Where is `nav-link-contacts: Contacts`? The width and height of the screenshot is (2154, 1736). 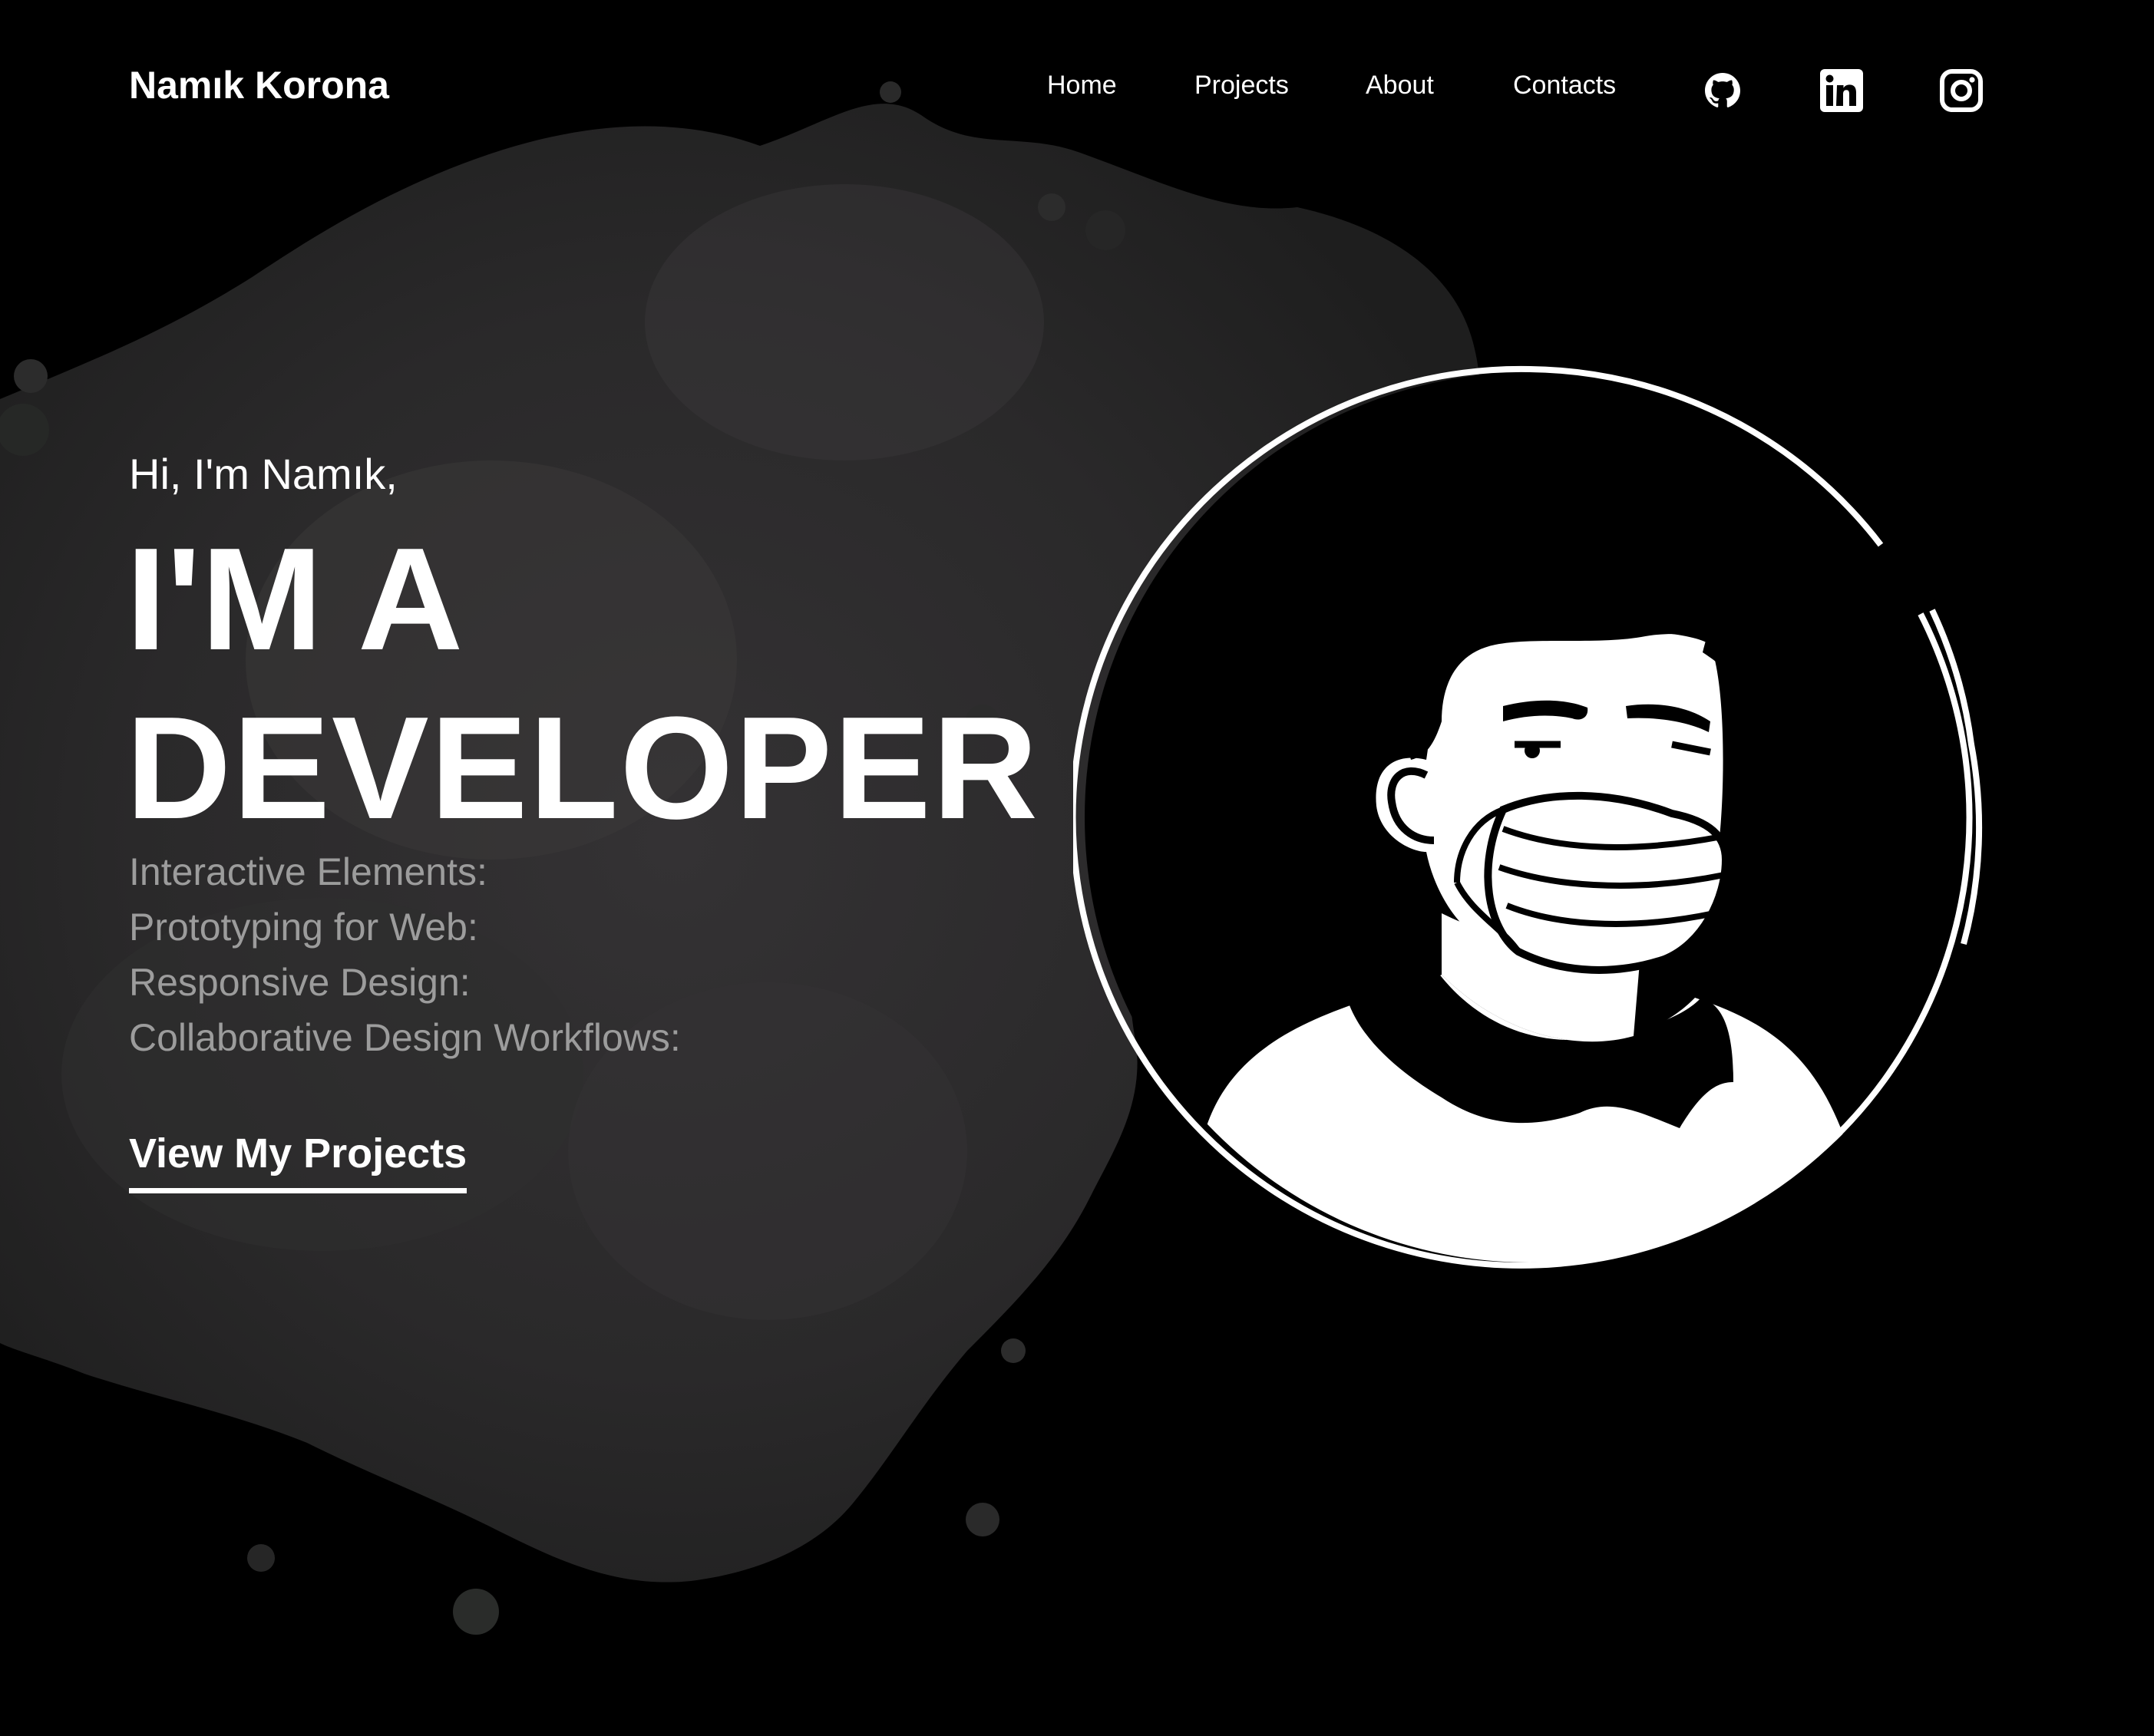
nav-link-contacts: Contacts is located at coordinates (1564, 86).